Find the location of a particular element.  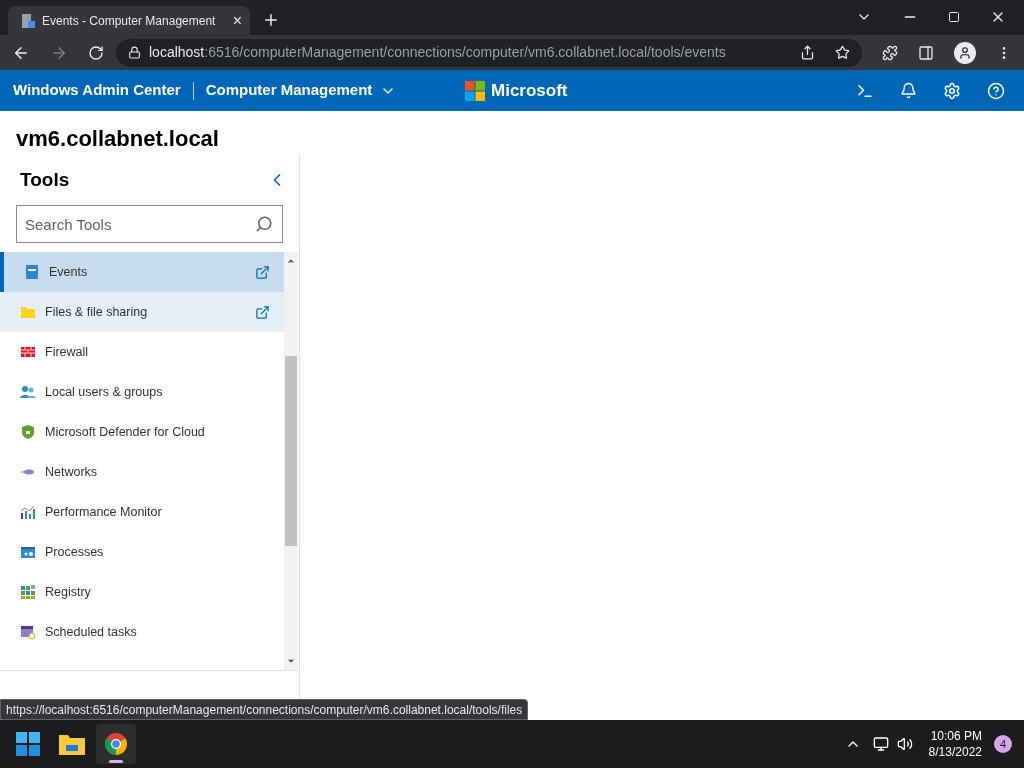

brand-name: Microsoft is located at coordinates (529, 90).